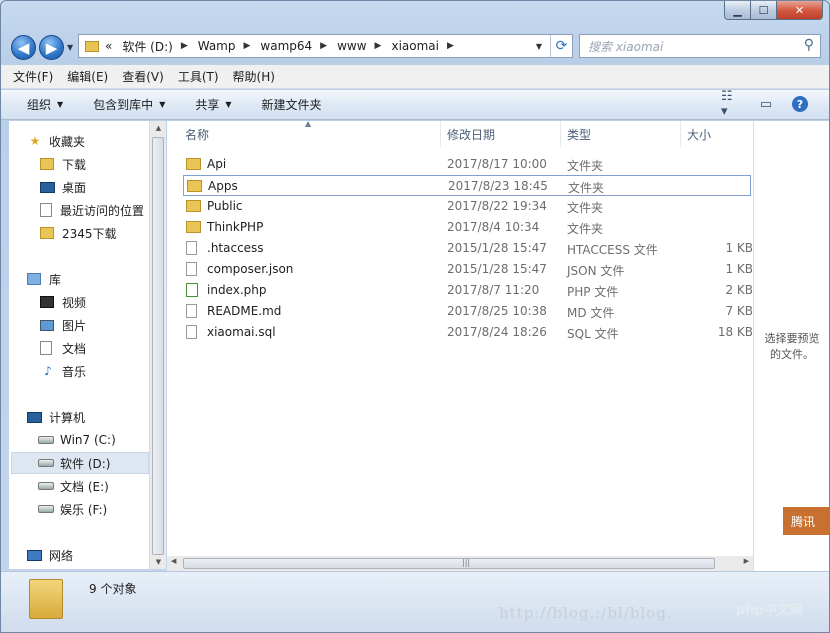  I want to click on library-icon, so click(34, 279).